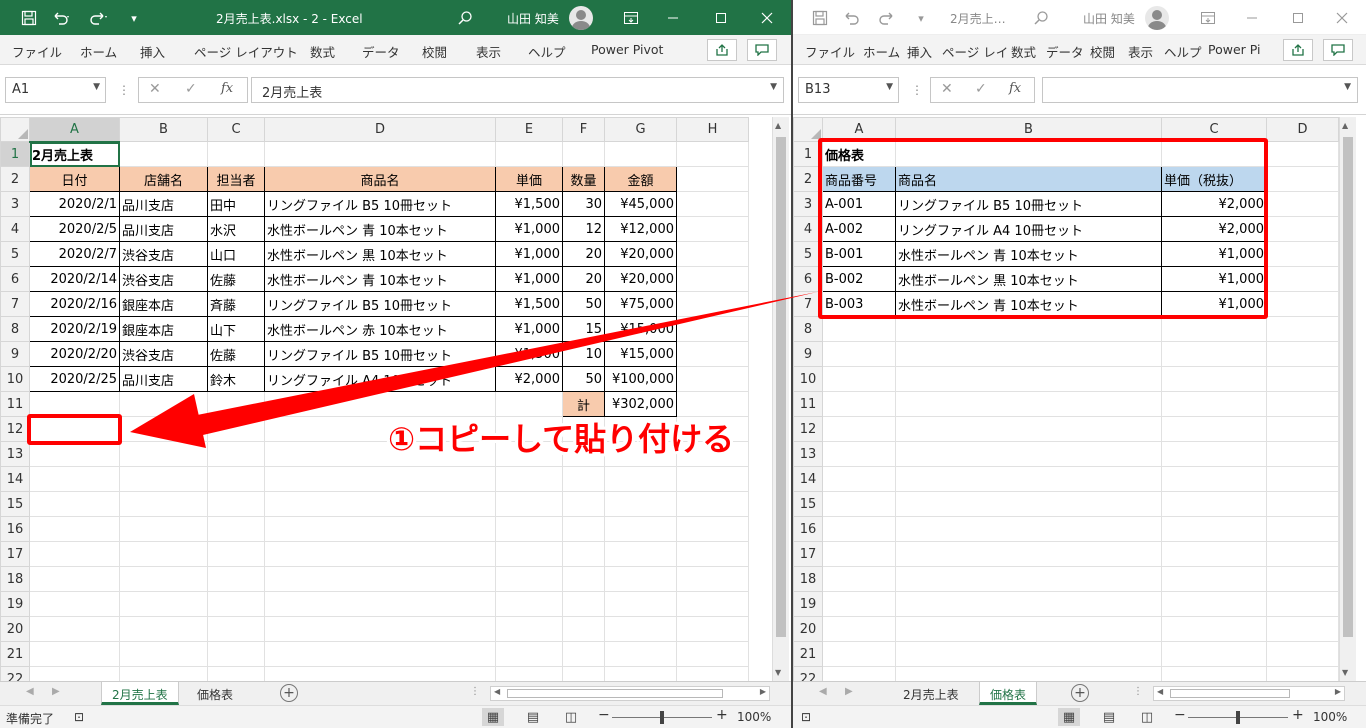  Describe the element at coordinates (529, 279) in the screenshot. I see `cell: ¥1,000` at that location.